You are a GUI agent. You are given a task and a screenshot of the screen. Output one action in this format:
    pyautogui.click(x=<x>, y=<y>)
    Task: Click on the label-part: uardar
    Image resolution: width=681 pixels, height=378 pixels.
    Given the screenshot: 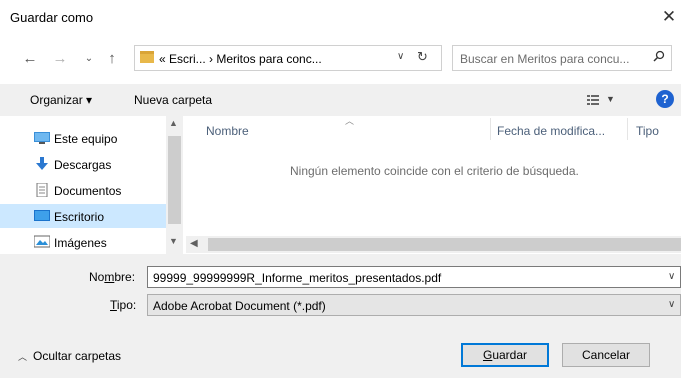 What is the action you would take?
    pyautogui.click(x=510, y=355)
    